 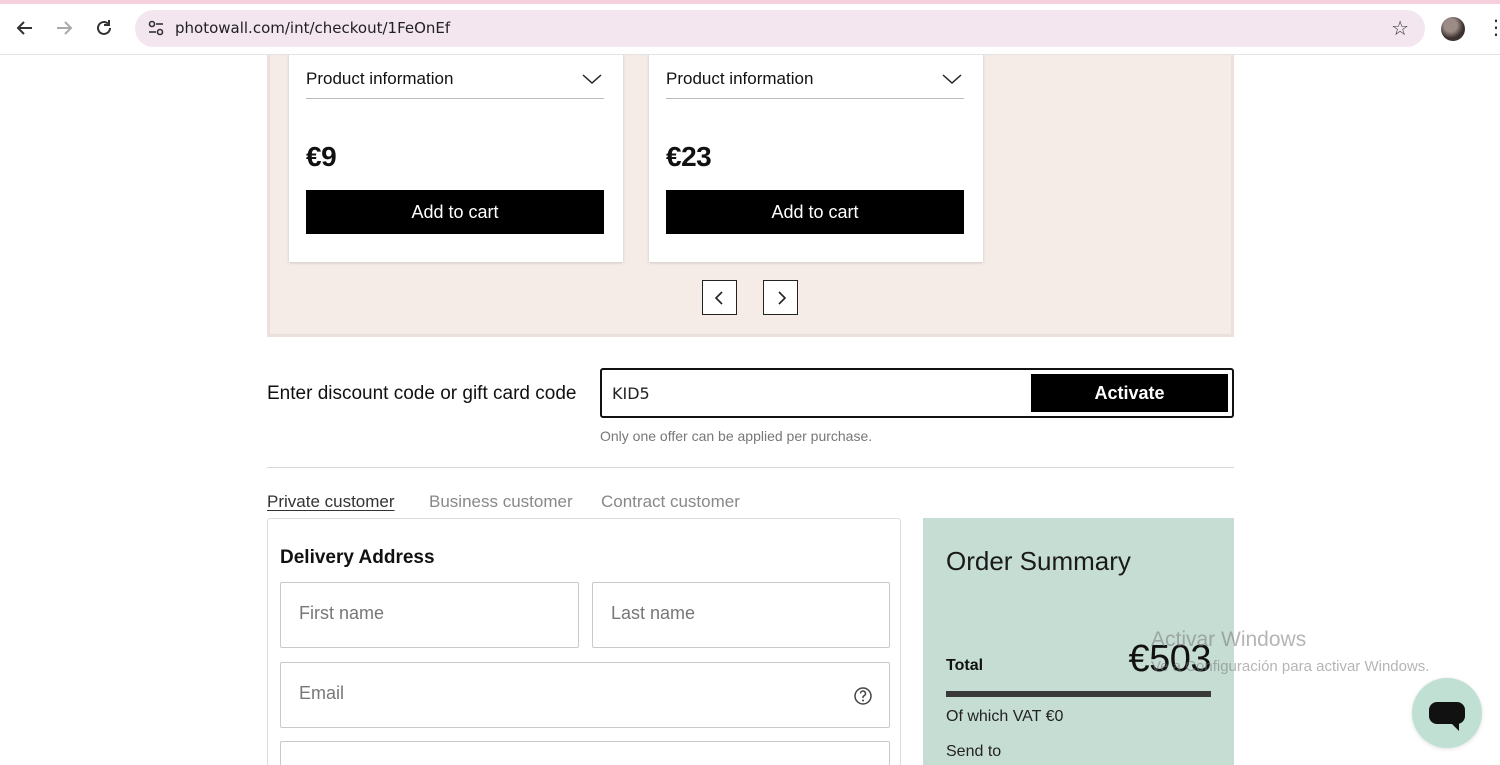 I want to click on avatar, so click(x=1453, y=29).